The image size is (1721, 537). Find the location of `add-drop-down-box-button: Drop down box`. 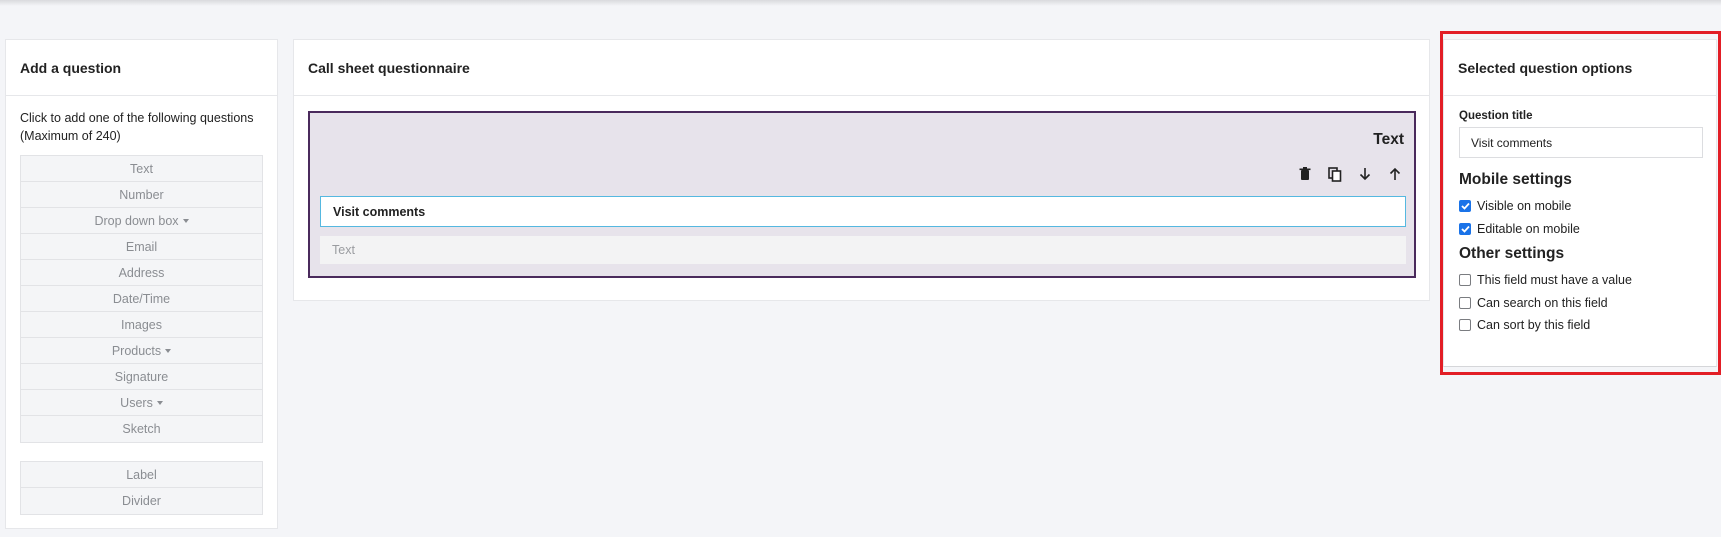

add-drop-down-box-button: Drop down box is located at coordinates (141, 221).